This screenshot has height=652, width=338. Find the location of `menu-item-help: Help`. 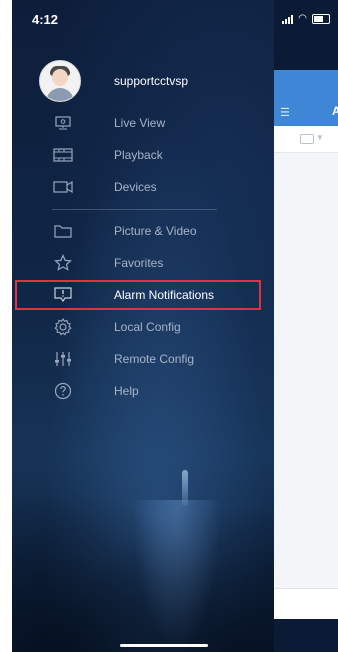

menu-item-help: Help is located at coordinates (137, 391).